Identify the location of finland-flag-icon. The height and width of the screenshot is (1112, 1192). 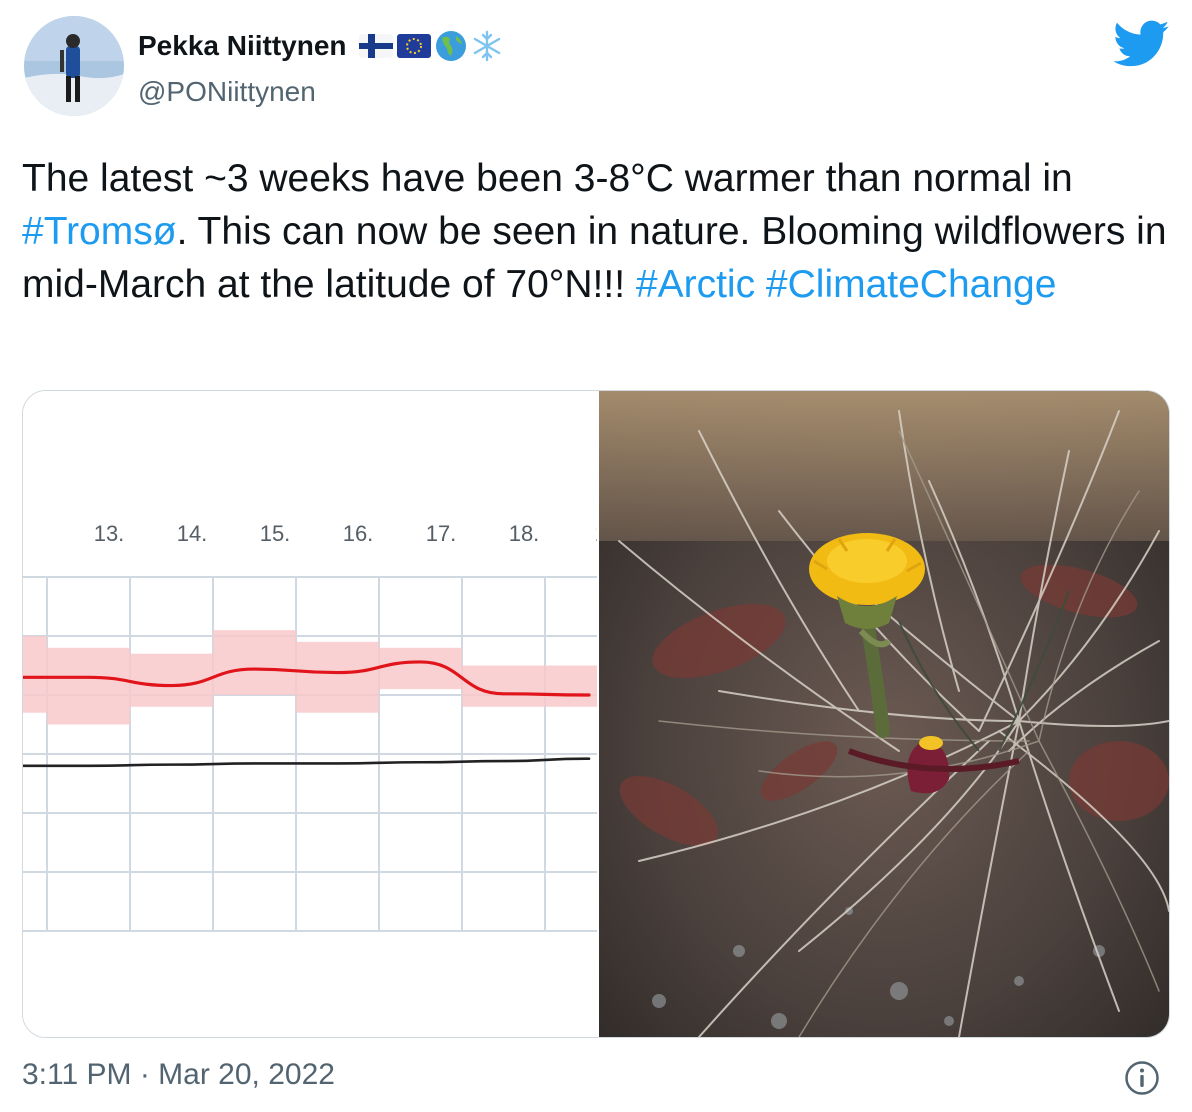
(375, 46).